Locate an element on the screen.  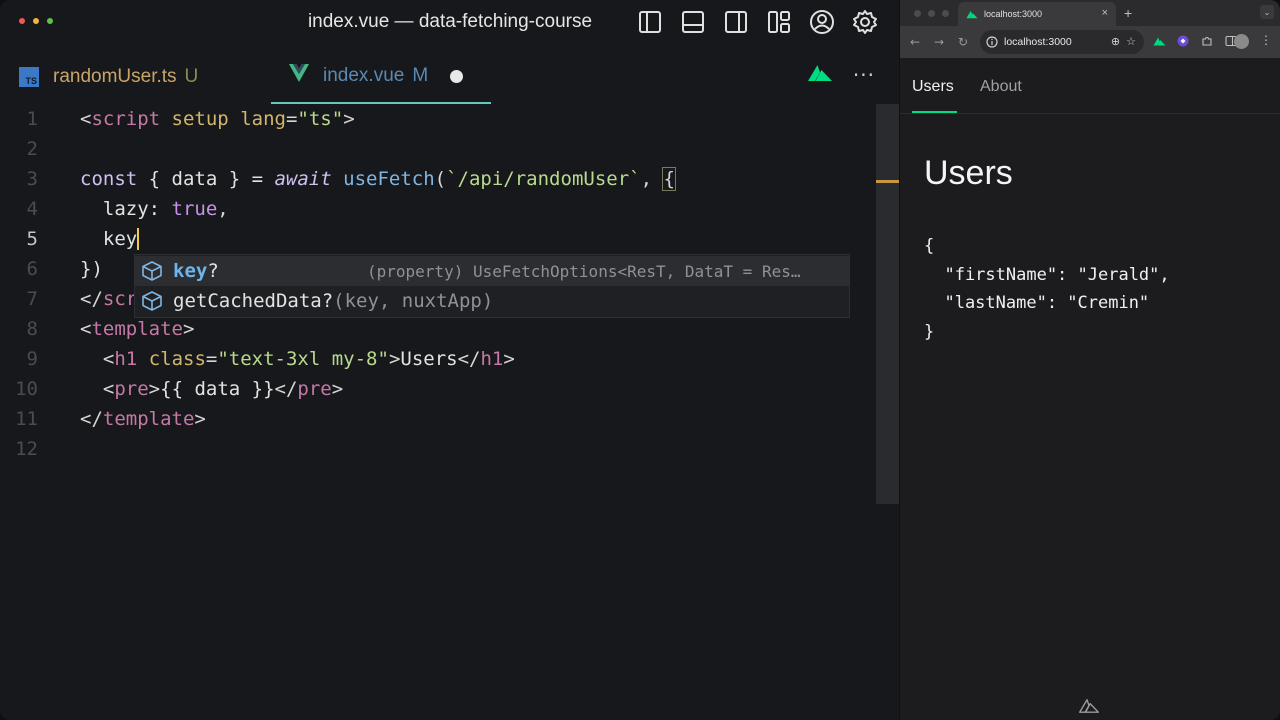
zoom-icon: ⊕ is located at coordinates (1115, 41).